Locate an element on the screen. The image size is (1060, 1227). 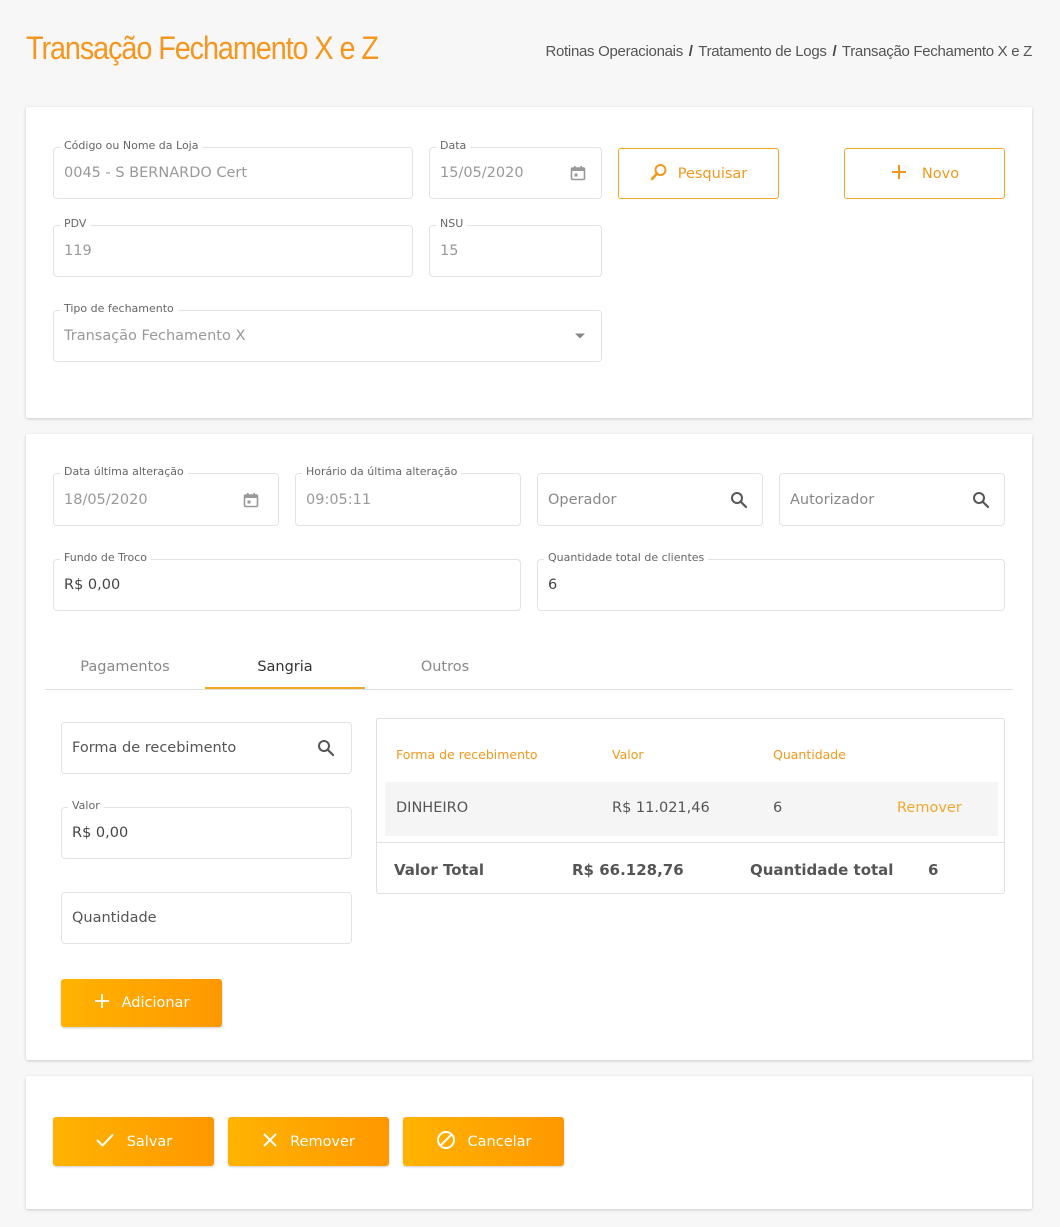
remover-button: Remover is located at coordinates (308, 1141).